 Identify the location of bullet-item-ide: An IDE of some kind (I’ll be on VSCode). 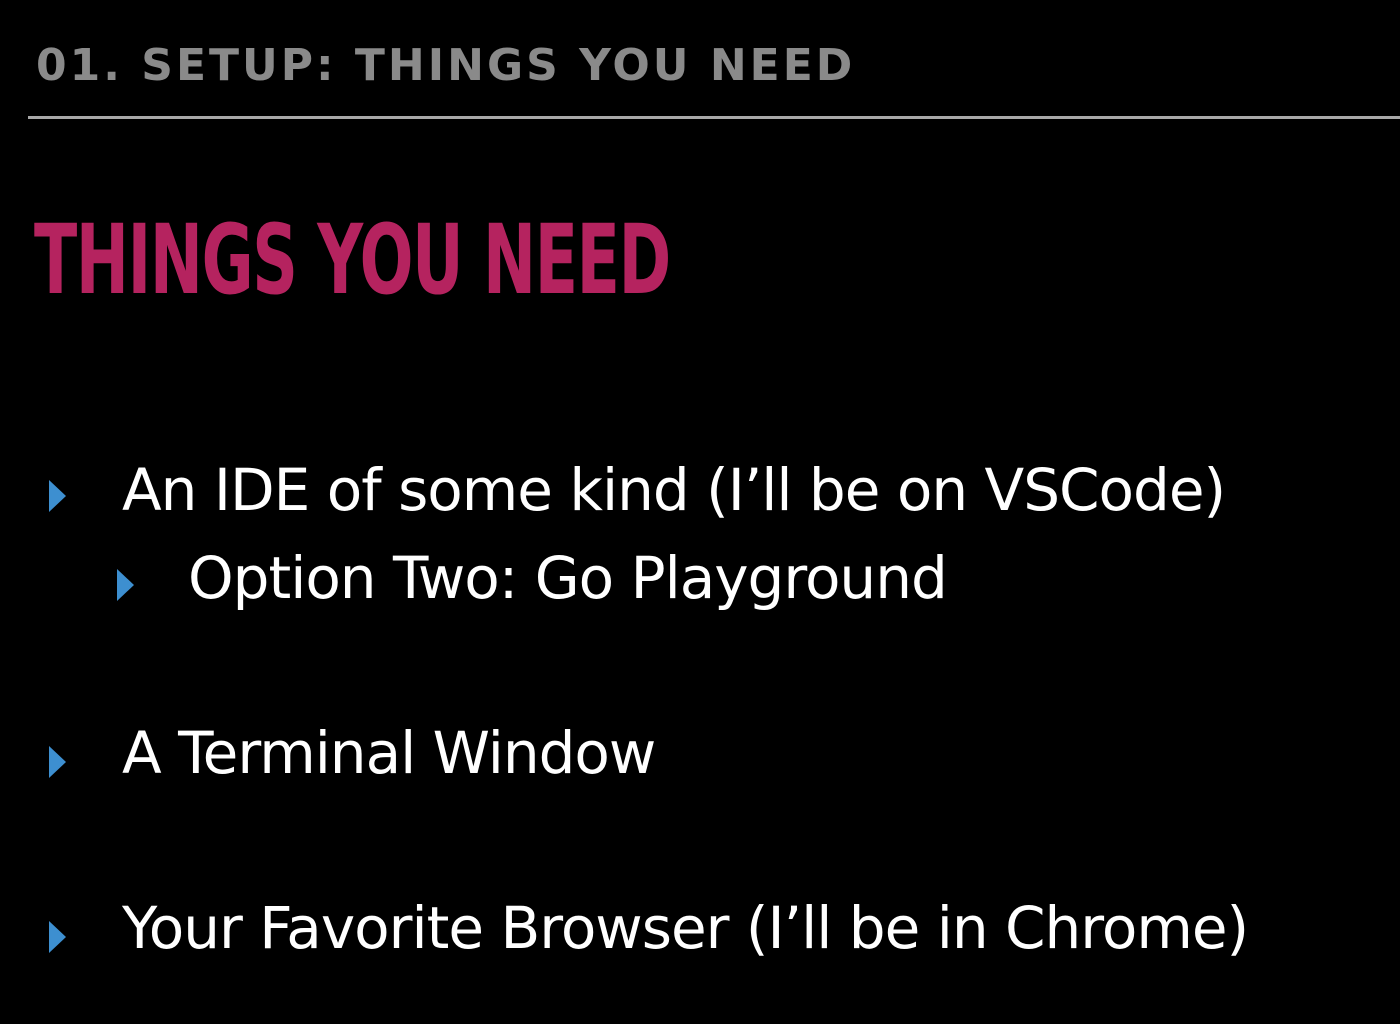
(674, 490).